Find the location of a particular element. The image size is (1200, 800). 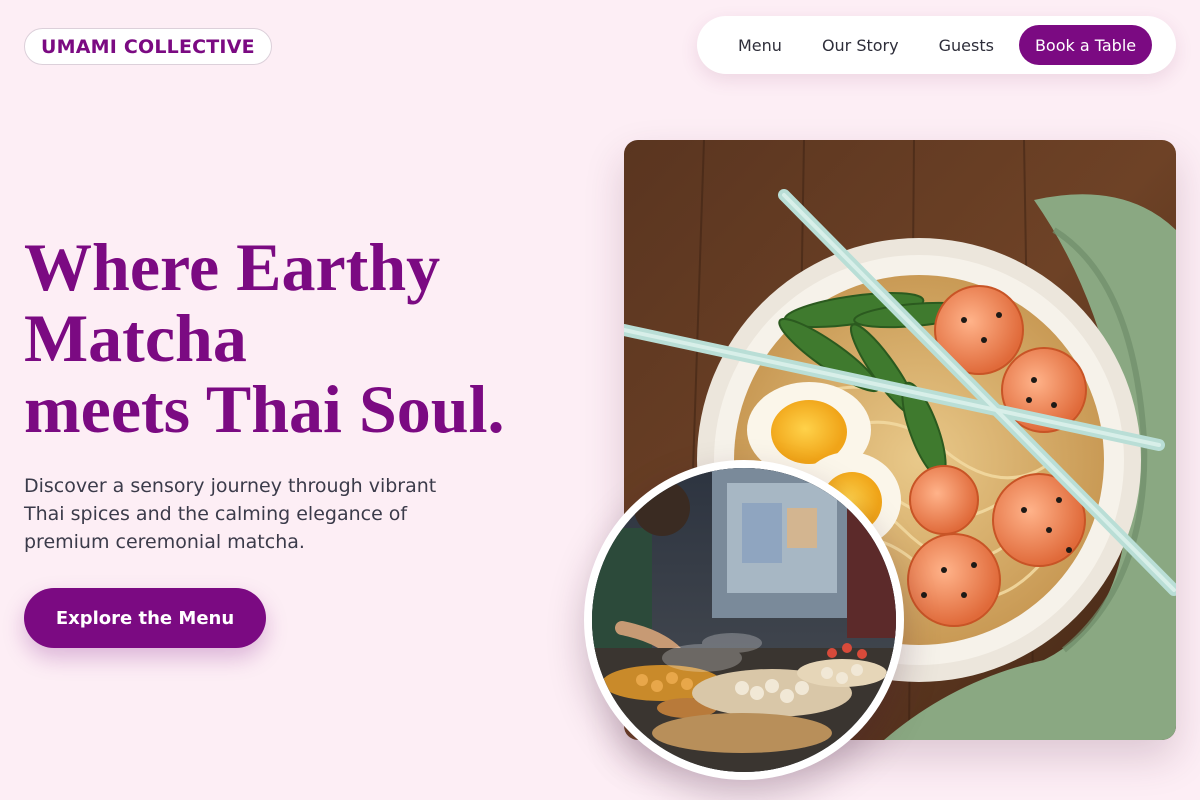

nav-link-our-story: Our Story is located at coordinates (860, 45).